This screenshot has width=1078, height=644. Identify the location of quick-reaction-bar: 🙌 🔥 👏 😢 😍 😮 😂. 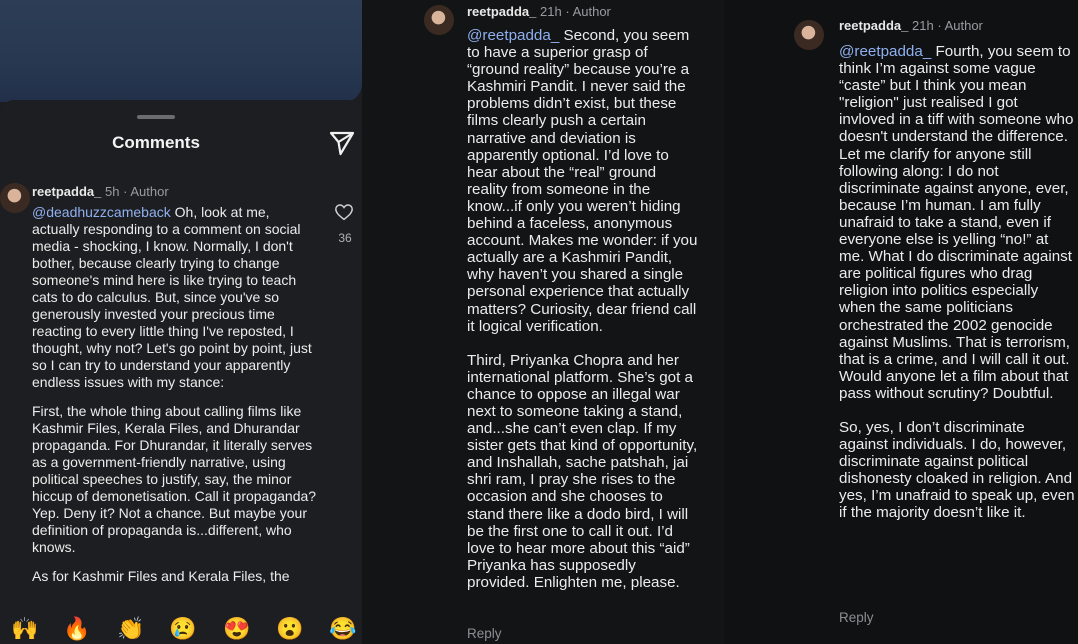
(181, 628).